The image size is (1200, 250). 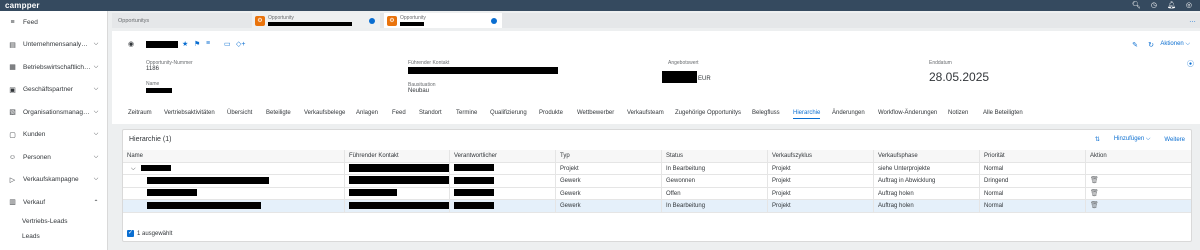 What do you see at coordinates (1171, 5) in the screenshot?
I see `notification-icon: 🔔︎` at bounding box center [1171, 5].